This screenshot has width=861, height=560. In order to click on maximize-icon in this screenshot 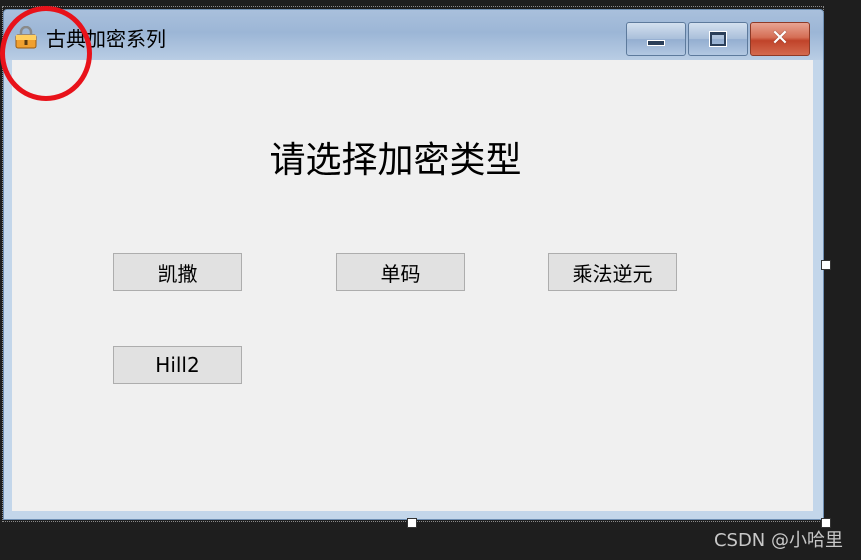, I will do `click(718, 39)`.